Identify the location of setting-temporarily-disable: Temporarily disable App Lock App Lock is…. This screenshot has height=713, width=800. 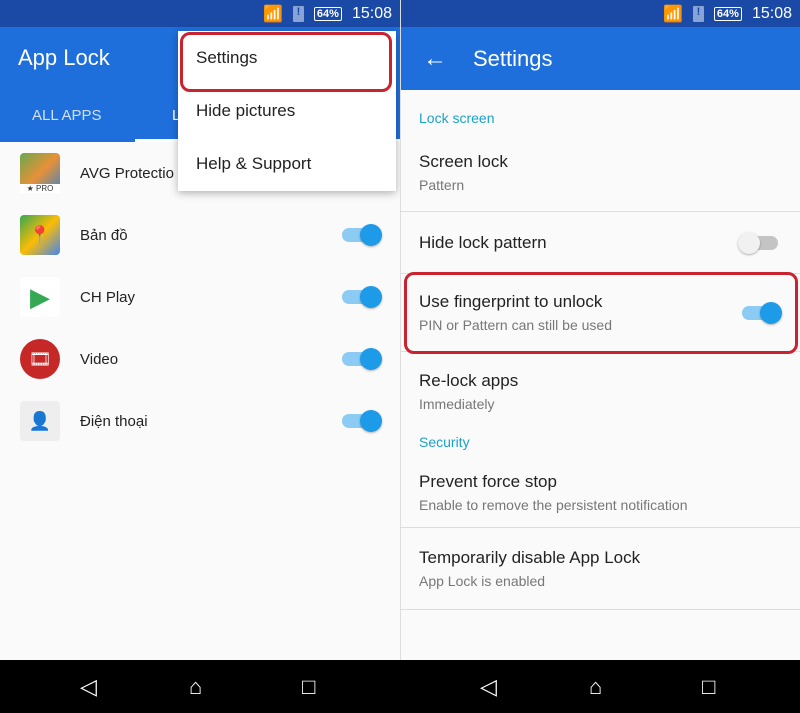
(600, 569).